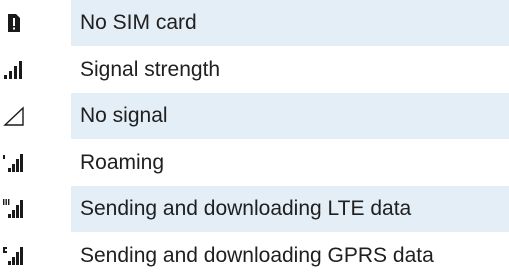 This screenshot has width=509, height=279. Describe the element at coordinates (35, 23) in the screenshot. I see `no-sim-icon` at that location.